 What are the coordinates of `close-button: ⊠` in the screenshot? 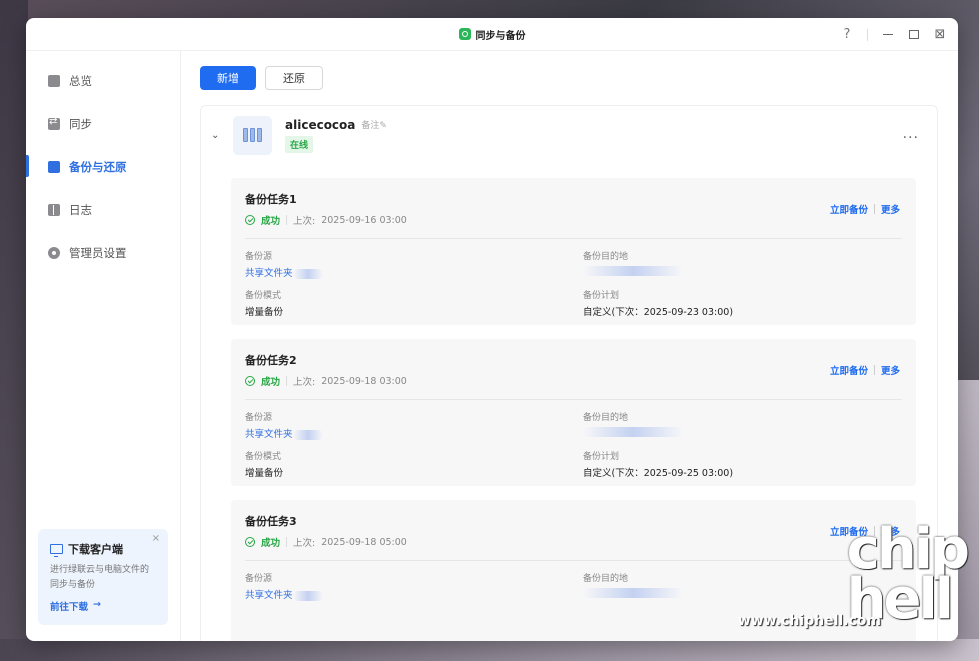 It's located at (940, 34).